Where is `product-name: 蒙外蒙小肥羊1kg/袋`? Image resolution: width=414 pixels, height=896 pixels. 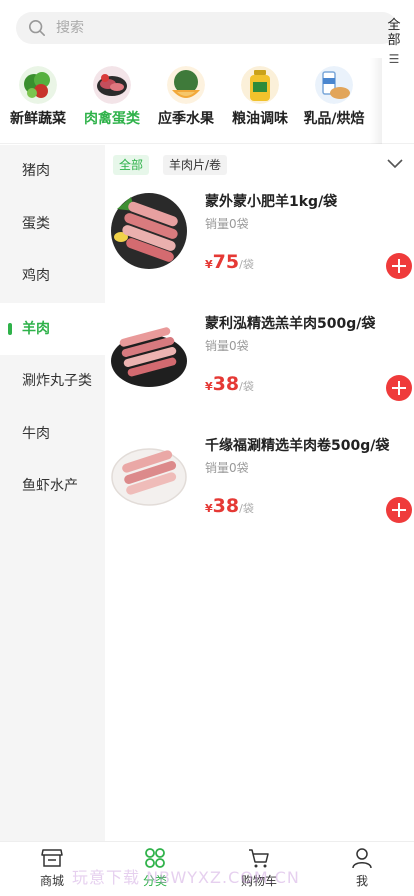 product-name: 蒙外蒙小肥羊1kg/袋 is located at coordinates (271, 202).